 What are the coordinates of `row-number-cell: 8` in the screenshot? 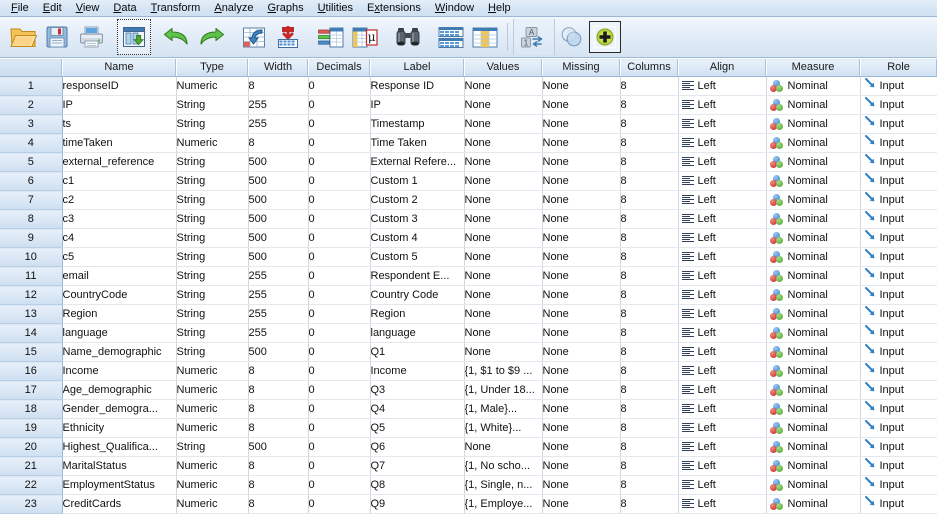 It's located at (31, 219).